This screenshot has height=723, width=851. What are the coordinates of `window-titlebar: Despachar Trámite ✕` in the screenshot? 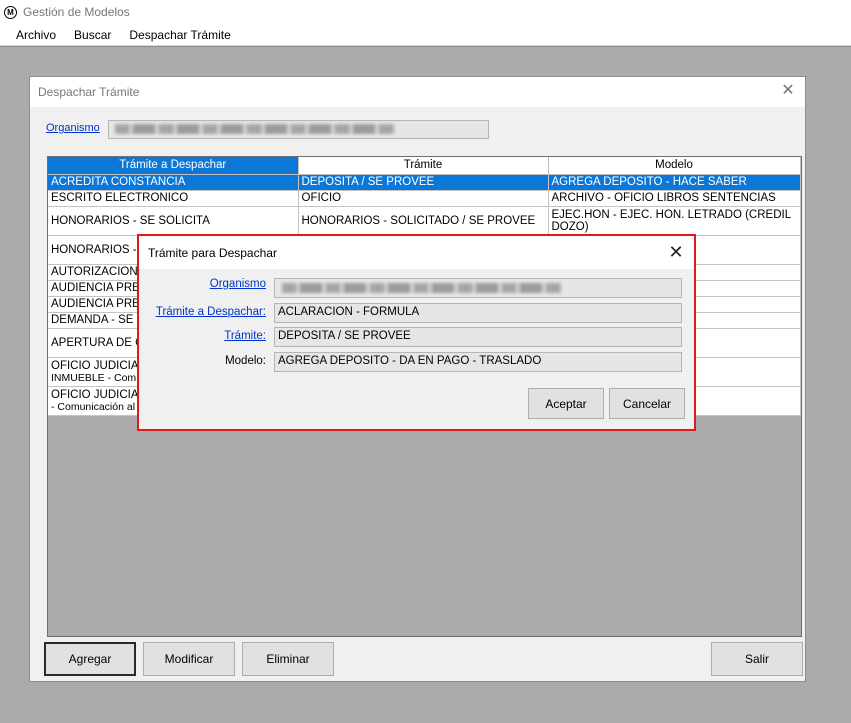 It's located at (417, 92).